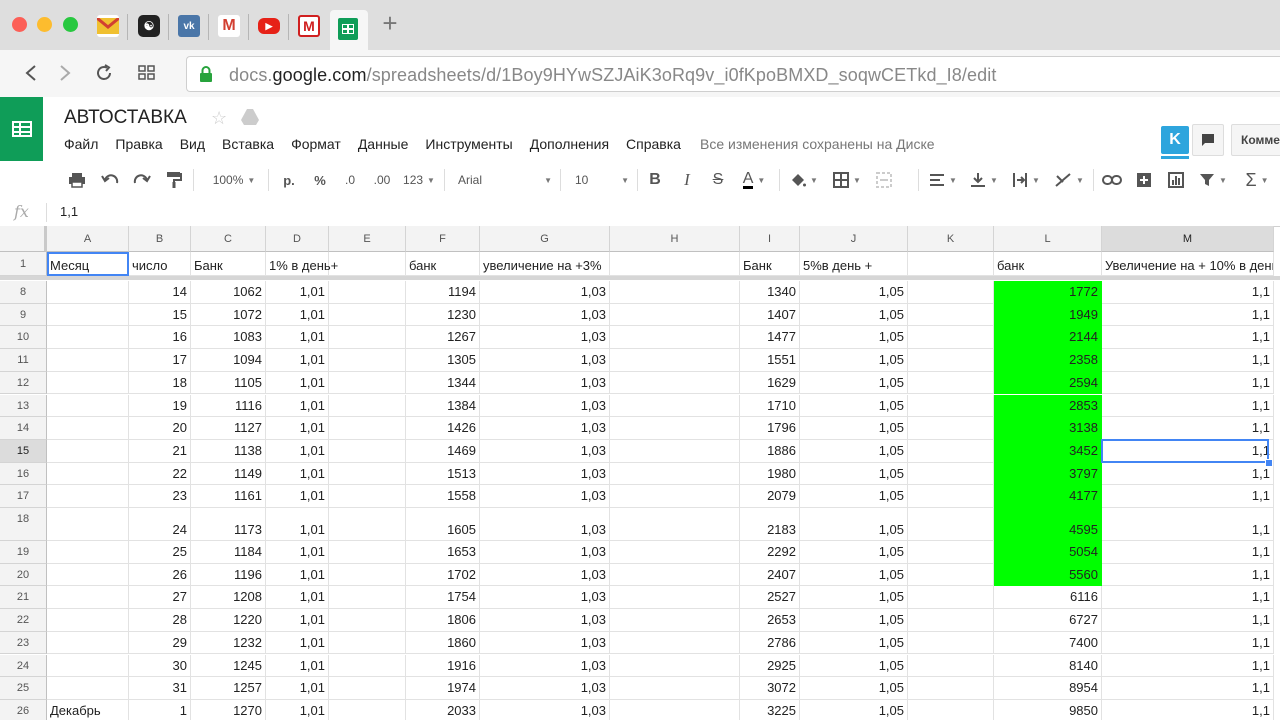  Describe the element at coordinates (770, 292) in the screenshot. I see `table-cell-i: 1340` at that location.